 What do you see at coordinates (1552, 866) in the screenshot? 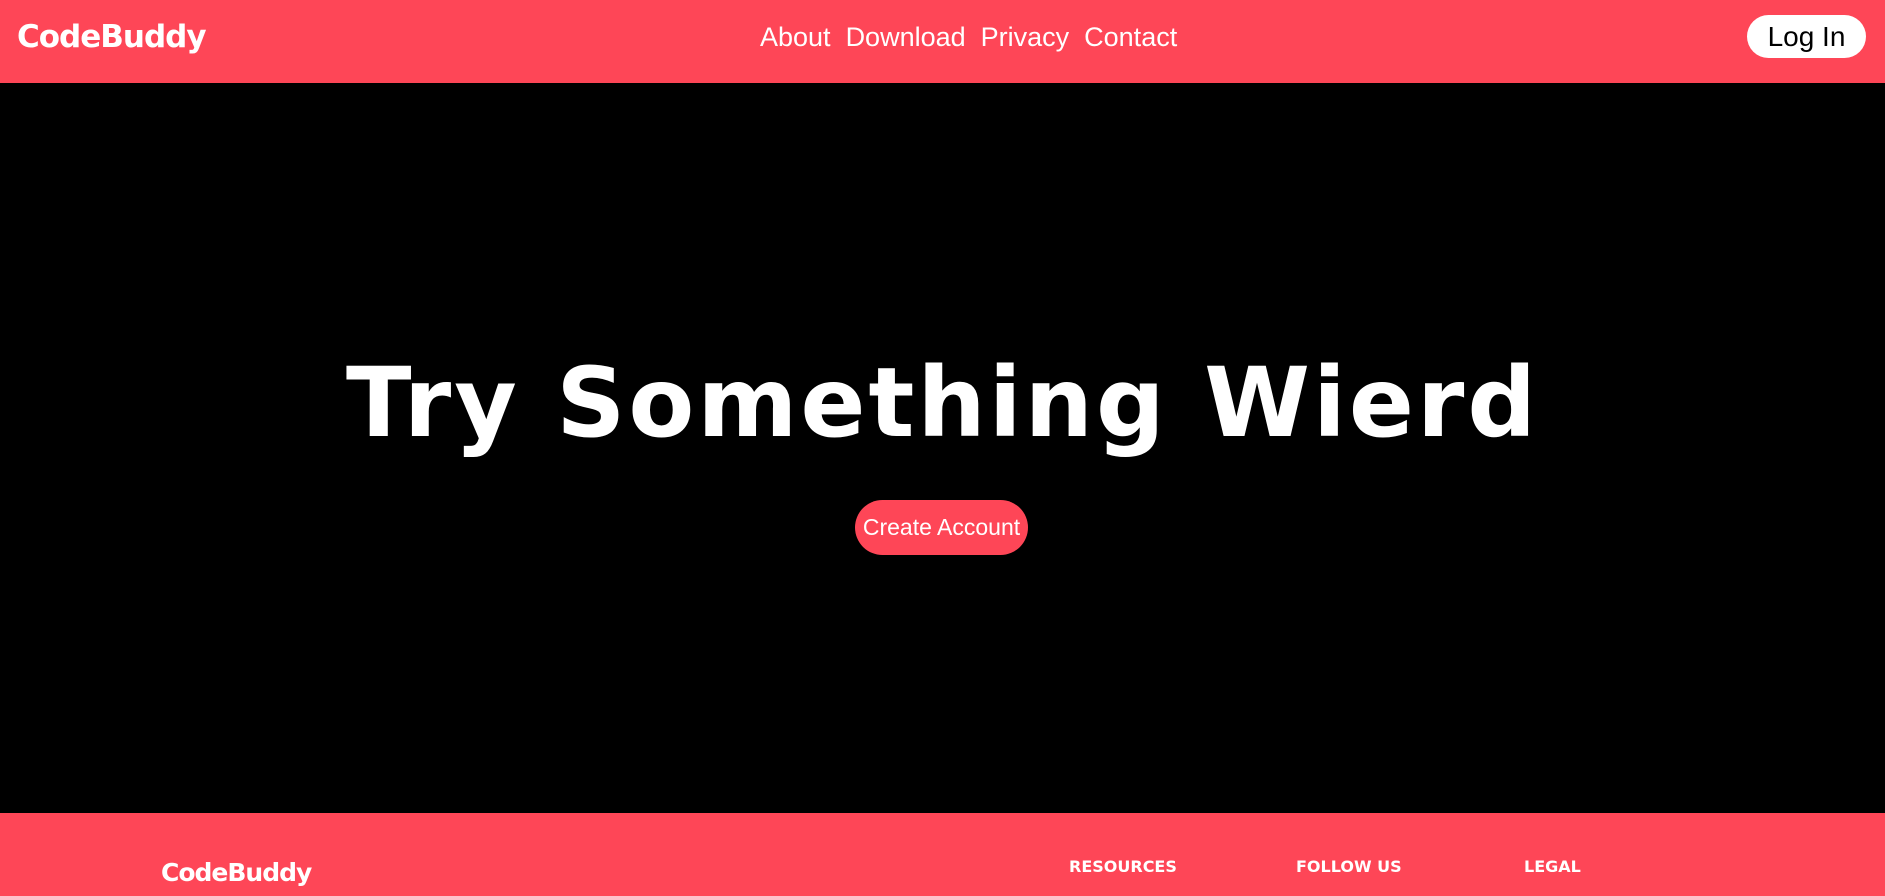
I see `footer-heading-legal: LEGAL` at bounding box center [1552, 866].